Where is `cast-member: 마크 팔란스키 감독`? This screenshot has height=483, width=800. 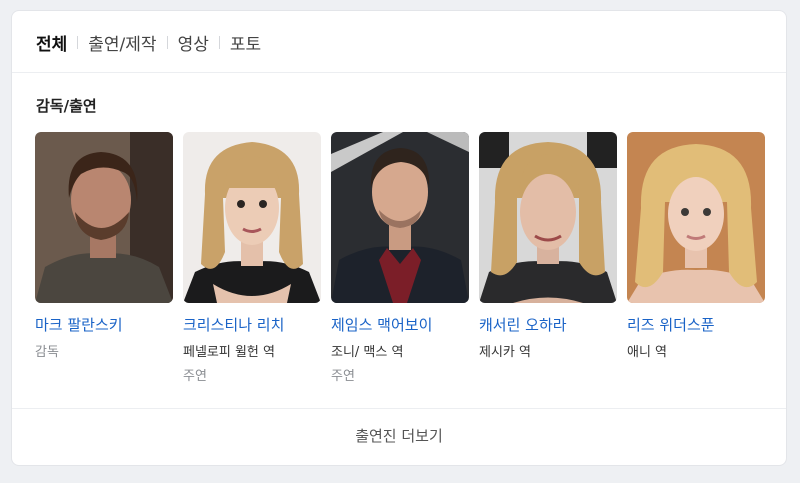
cast-member: 마크 팔란스키 감독 is located at coordinates (104, 246).